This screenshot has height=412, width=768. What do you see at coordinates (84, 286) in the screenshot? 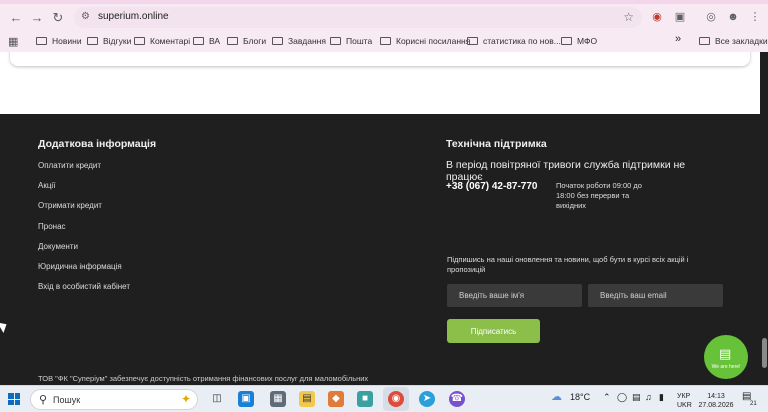
I see `footer-link-login: Вхід в особистий кабінет` at bounding box center [84, 286].